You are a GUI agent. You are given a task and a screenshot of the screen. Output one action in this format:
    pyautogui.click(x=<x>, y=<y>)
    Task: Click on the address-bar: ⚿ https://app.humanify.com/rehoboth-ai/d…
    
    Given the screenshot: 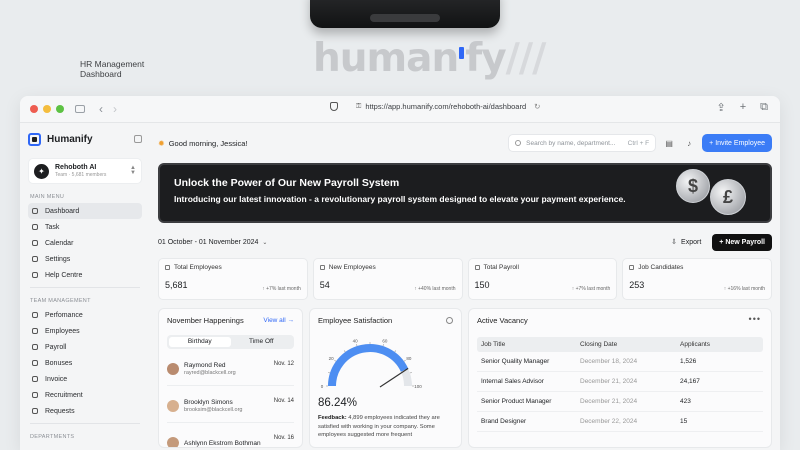 What is the action you would take?
    pyautogui.click(x=435, y=106)
    